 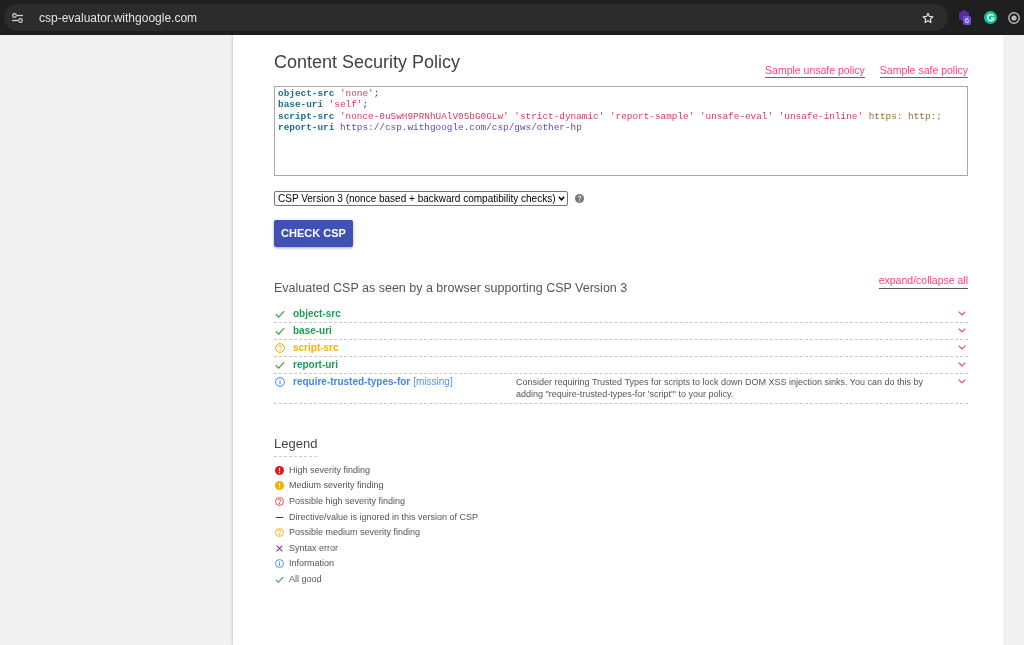 What do you see at coordinates (421, 198) in the screenshot?
I see `version-select: CSP Version 3 (nonce based + backward compatibility checks)` at bounding box center [421, 198].